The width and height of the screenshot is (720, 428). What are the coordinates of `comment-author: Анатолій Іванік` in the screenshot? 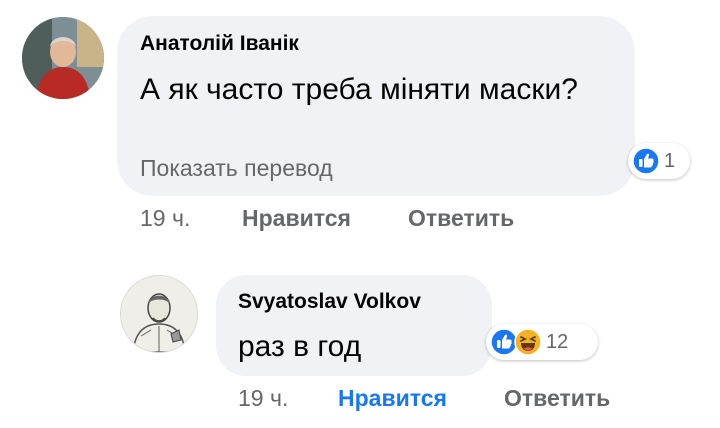 It's located at (219, 44).